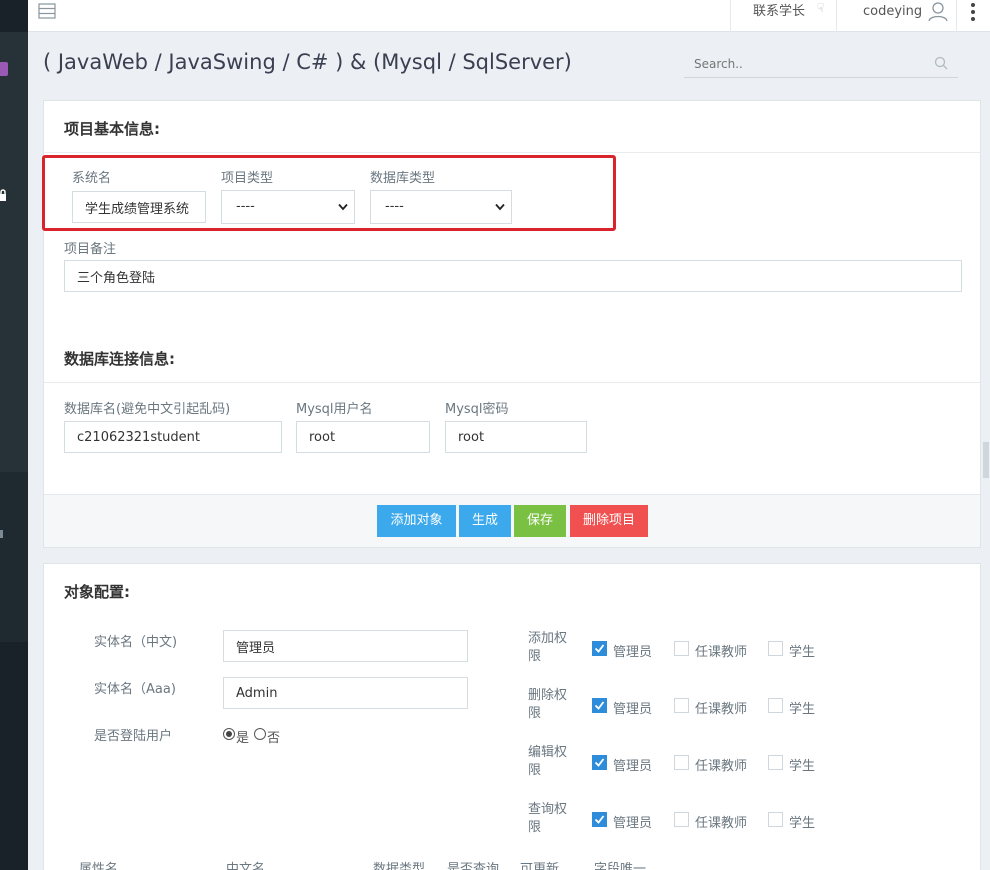  I want to click on mysql-password-input, so click(516, 437).